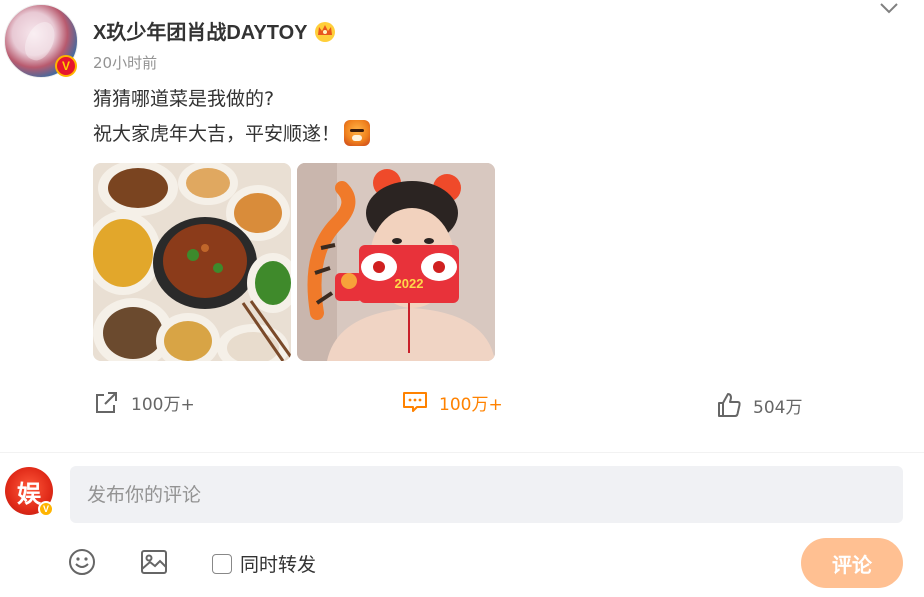  Describe the element at coordinates (66, 66) in the screenshot. I see `verified-badge: V` at that location.